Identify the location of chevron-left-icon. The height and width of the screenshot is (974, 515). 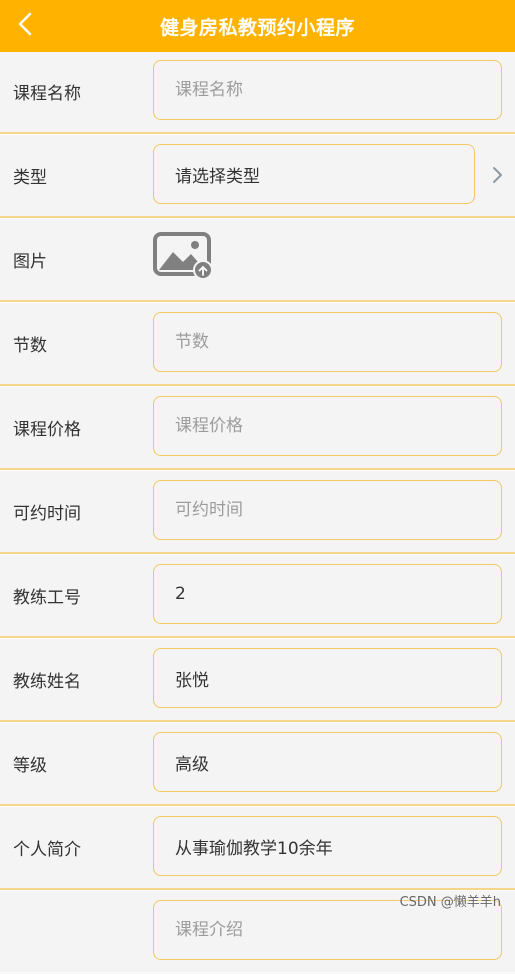
(25, 24).